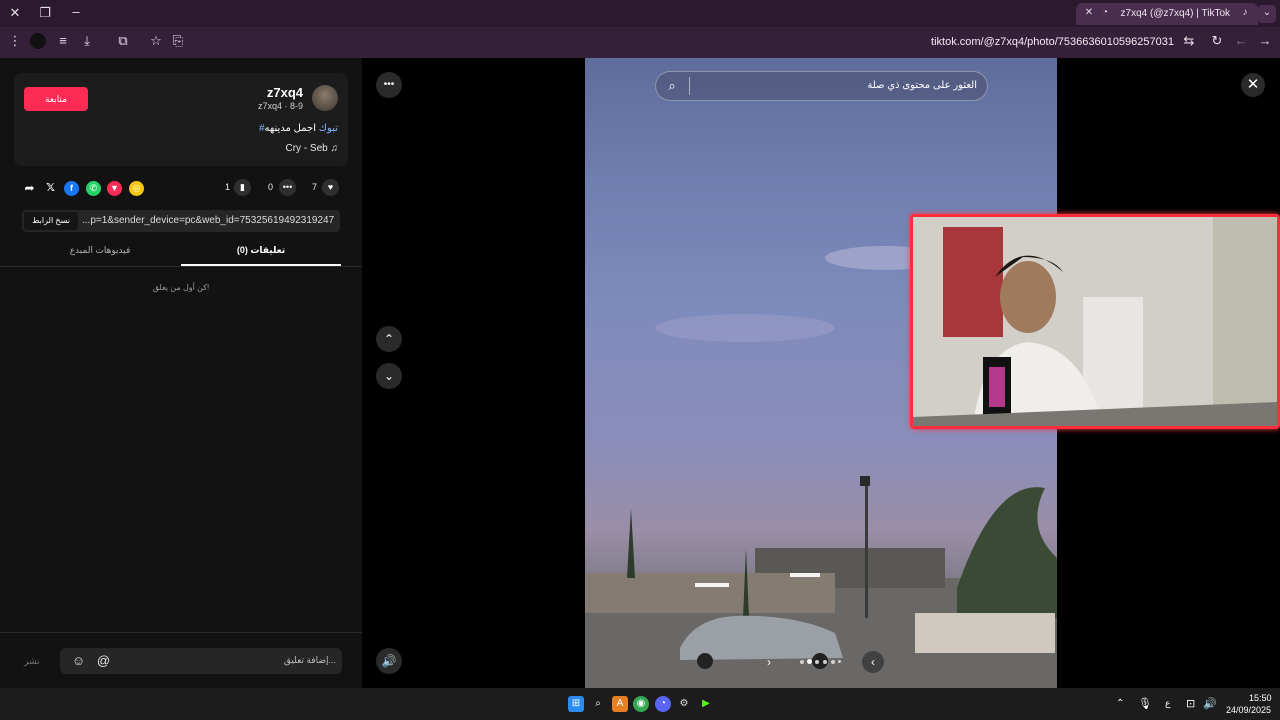 Image resolution: width=1280 pixels, height=720 pixels. I want to click on whatsapp-share-icon: ✆, so click(93, 188).